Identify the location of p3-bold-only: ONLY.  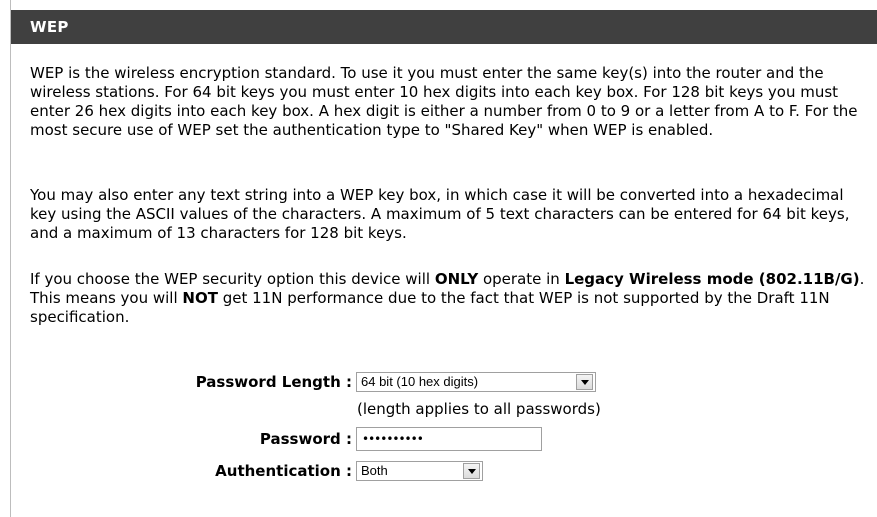
(456, 279).